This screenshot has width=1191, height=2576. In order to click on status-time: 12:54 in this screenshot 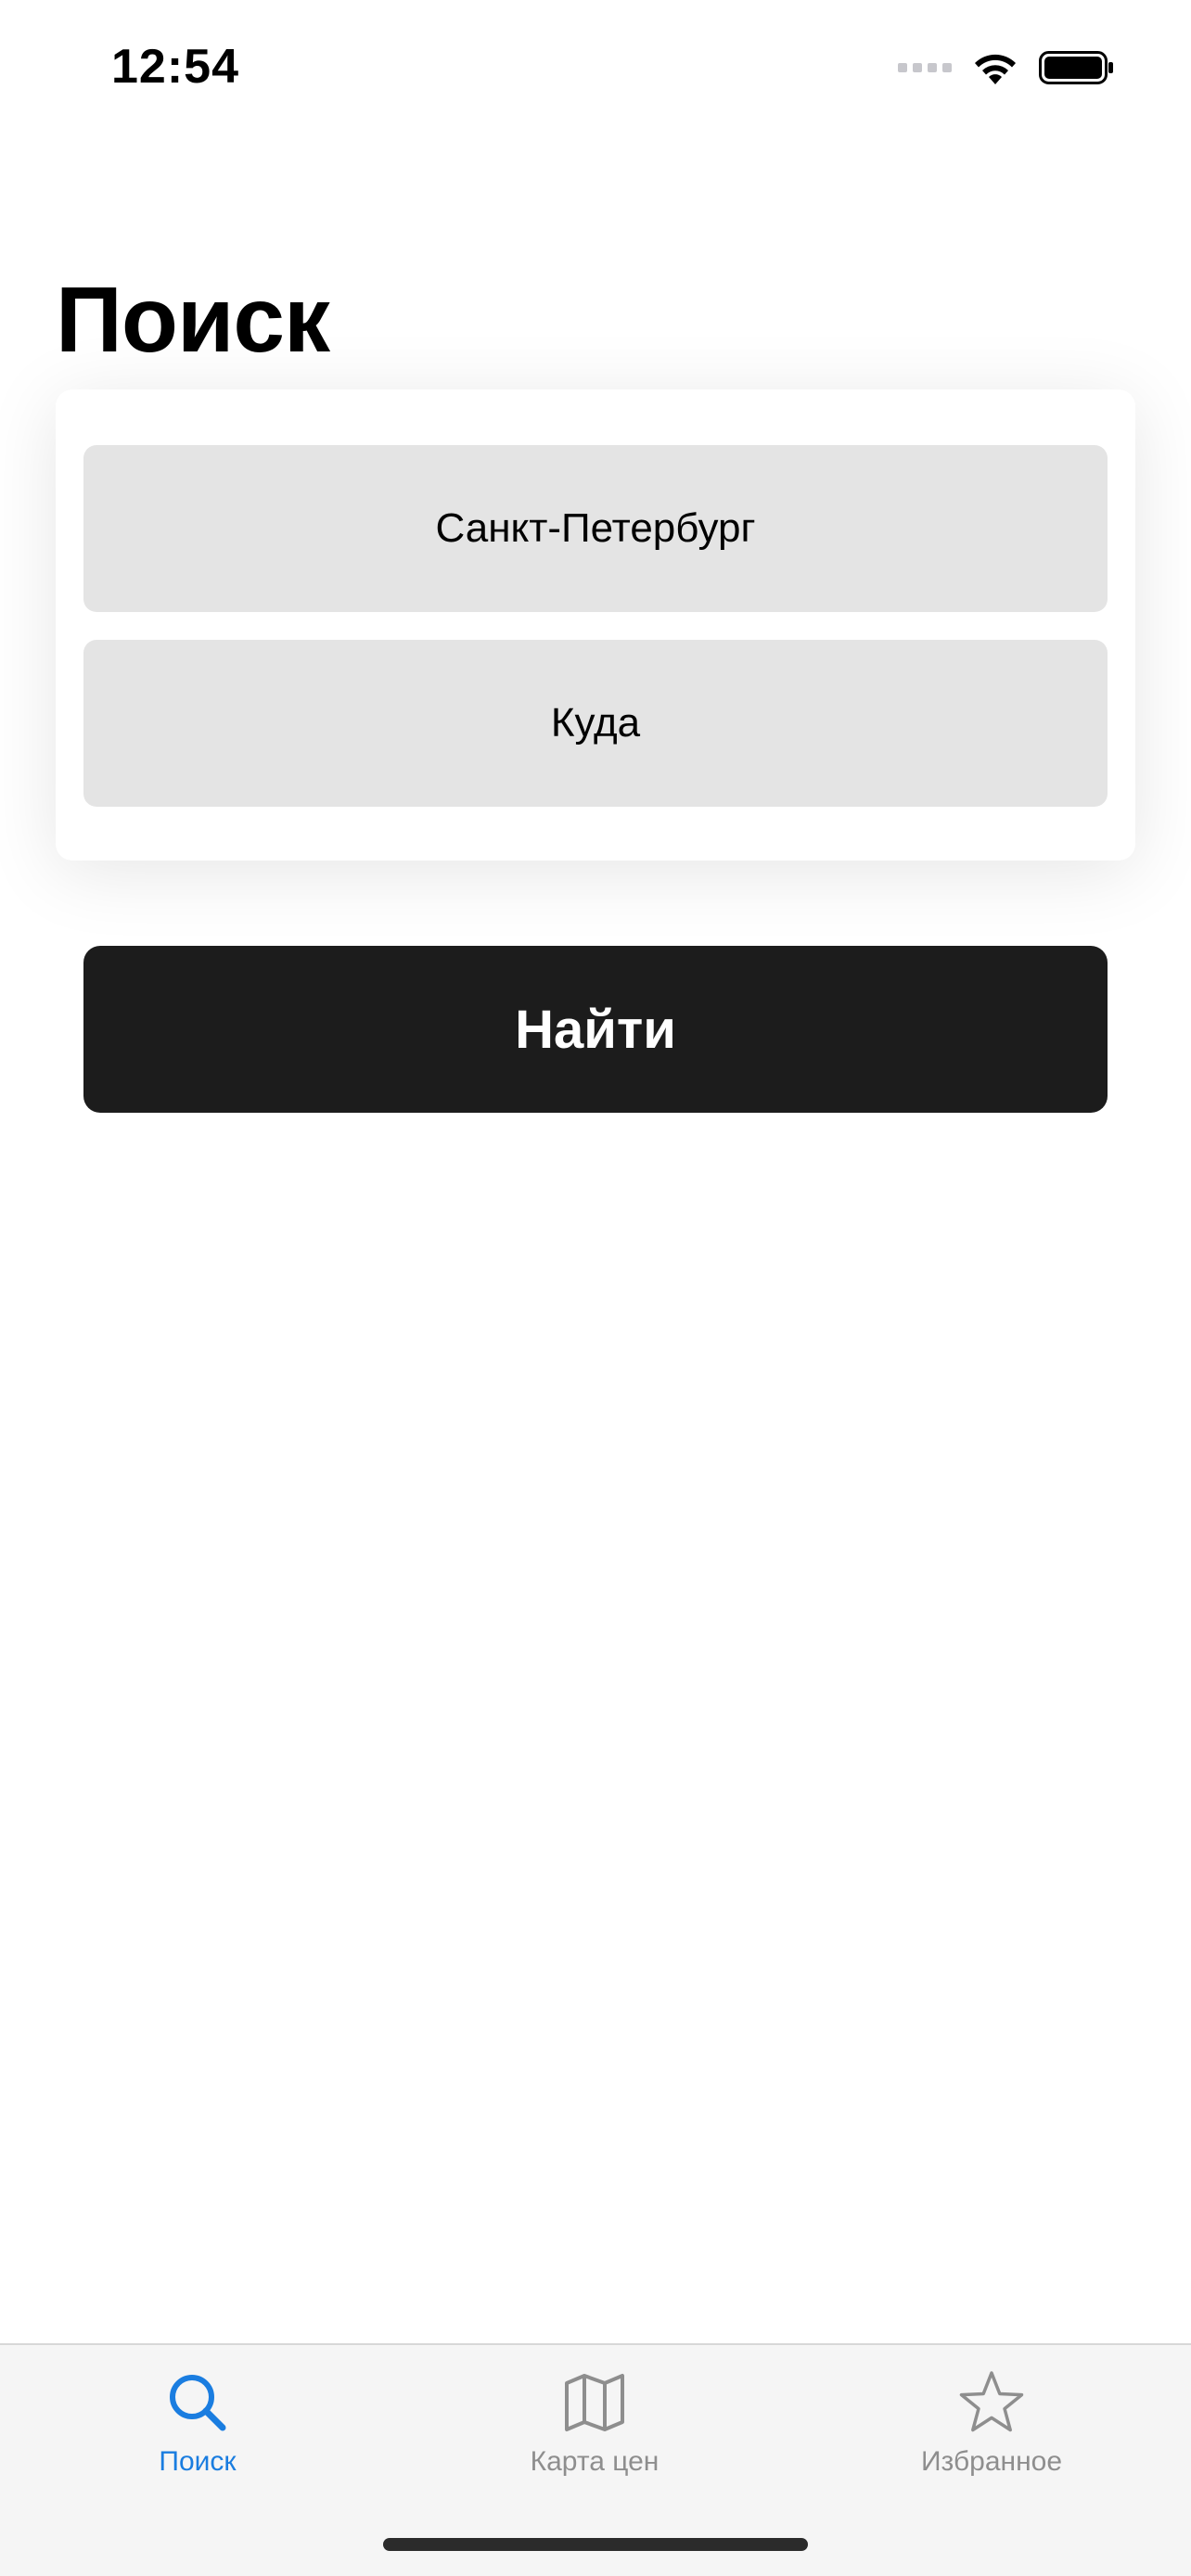, I will do `click(175, 67)`.